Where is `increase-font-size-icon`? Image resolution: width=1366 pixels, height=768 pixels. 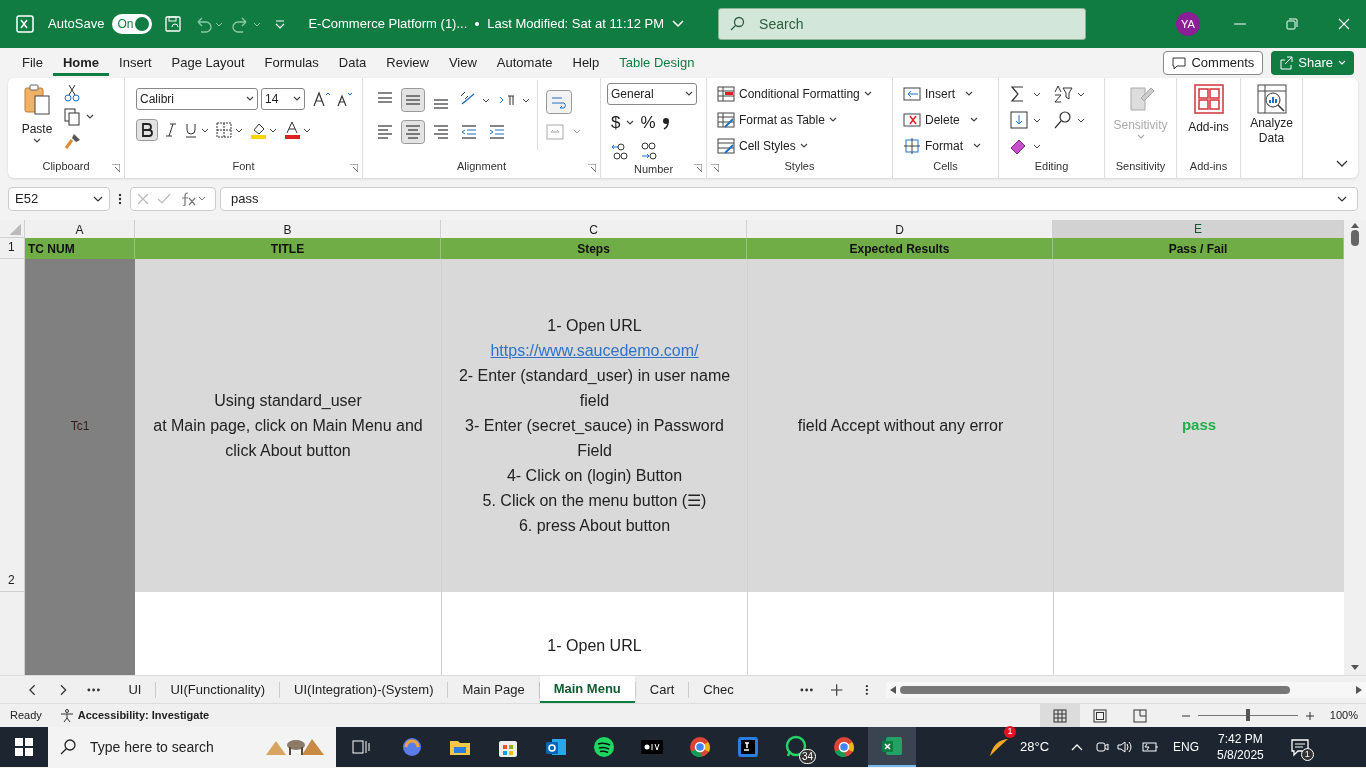 increase-font-size-icon is located at coordinates (322, 99).